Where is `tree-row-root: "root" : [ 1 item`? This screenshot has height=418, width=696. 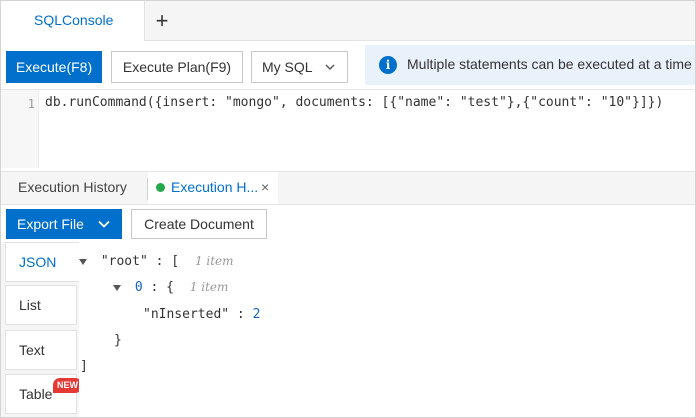
tree-row-root: "root" : [ 1 item is located at coordinates (156, 261).